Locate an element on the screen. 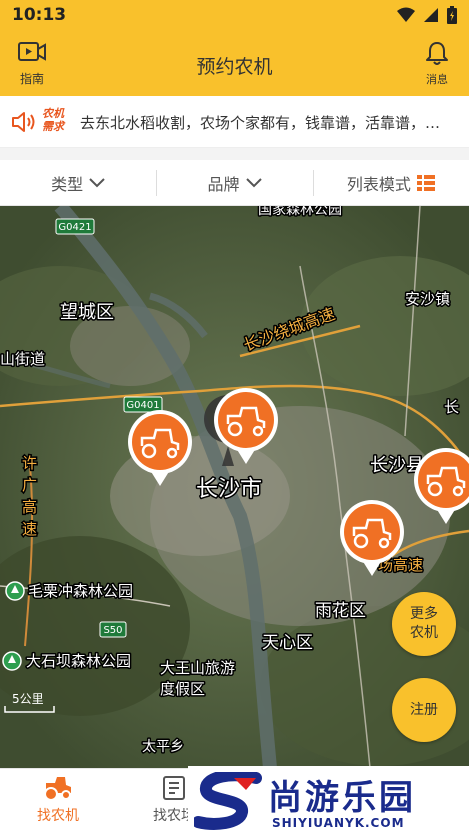  watermark-brand: 尚游乐园 is located at coordinates (342, 798).